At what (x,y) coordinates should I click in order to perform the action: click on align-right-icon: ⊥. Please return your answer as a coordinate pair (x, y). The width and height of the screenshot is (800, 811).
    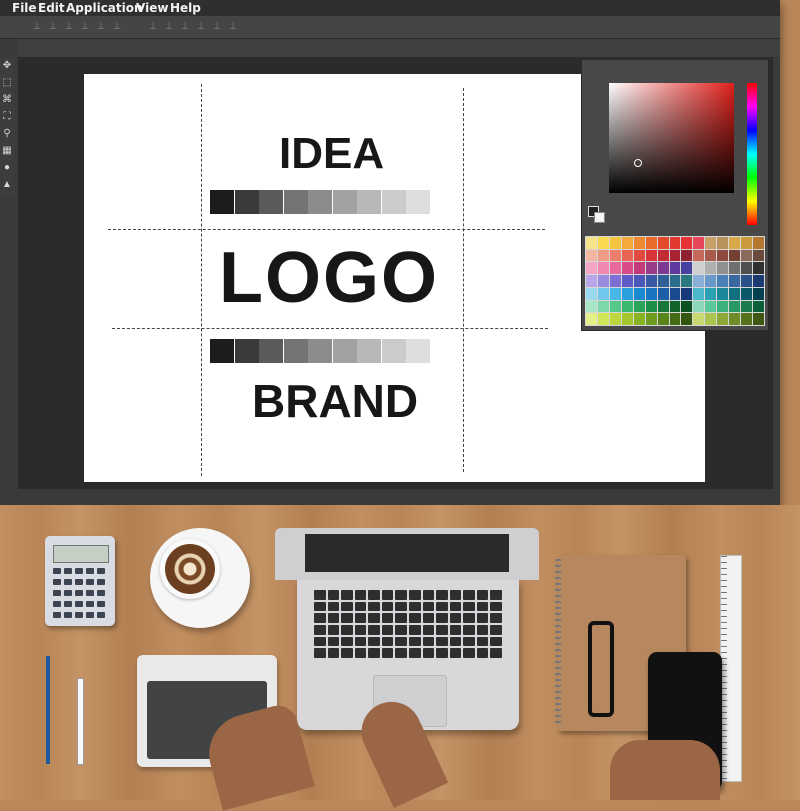
    Looking at the image, I should click on (117, 26).